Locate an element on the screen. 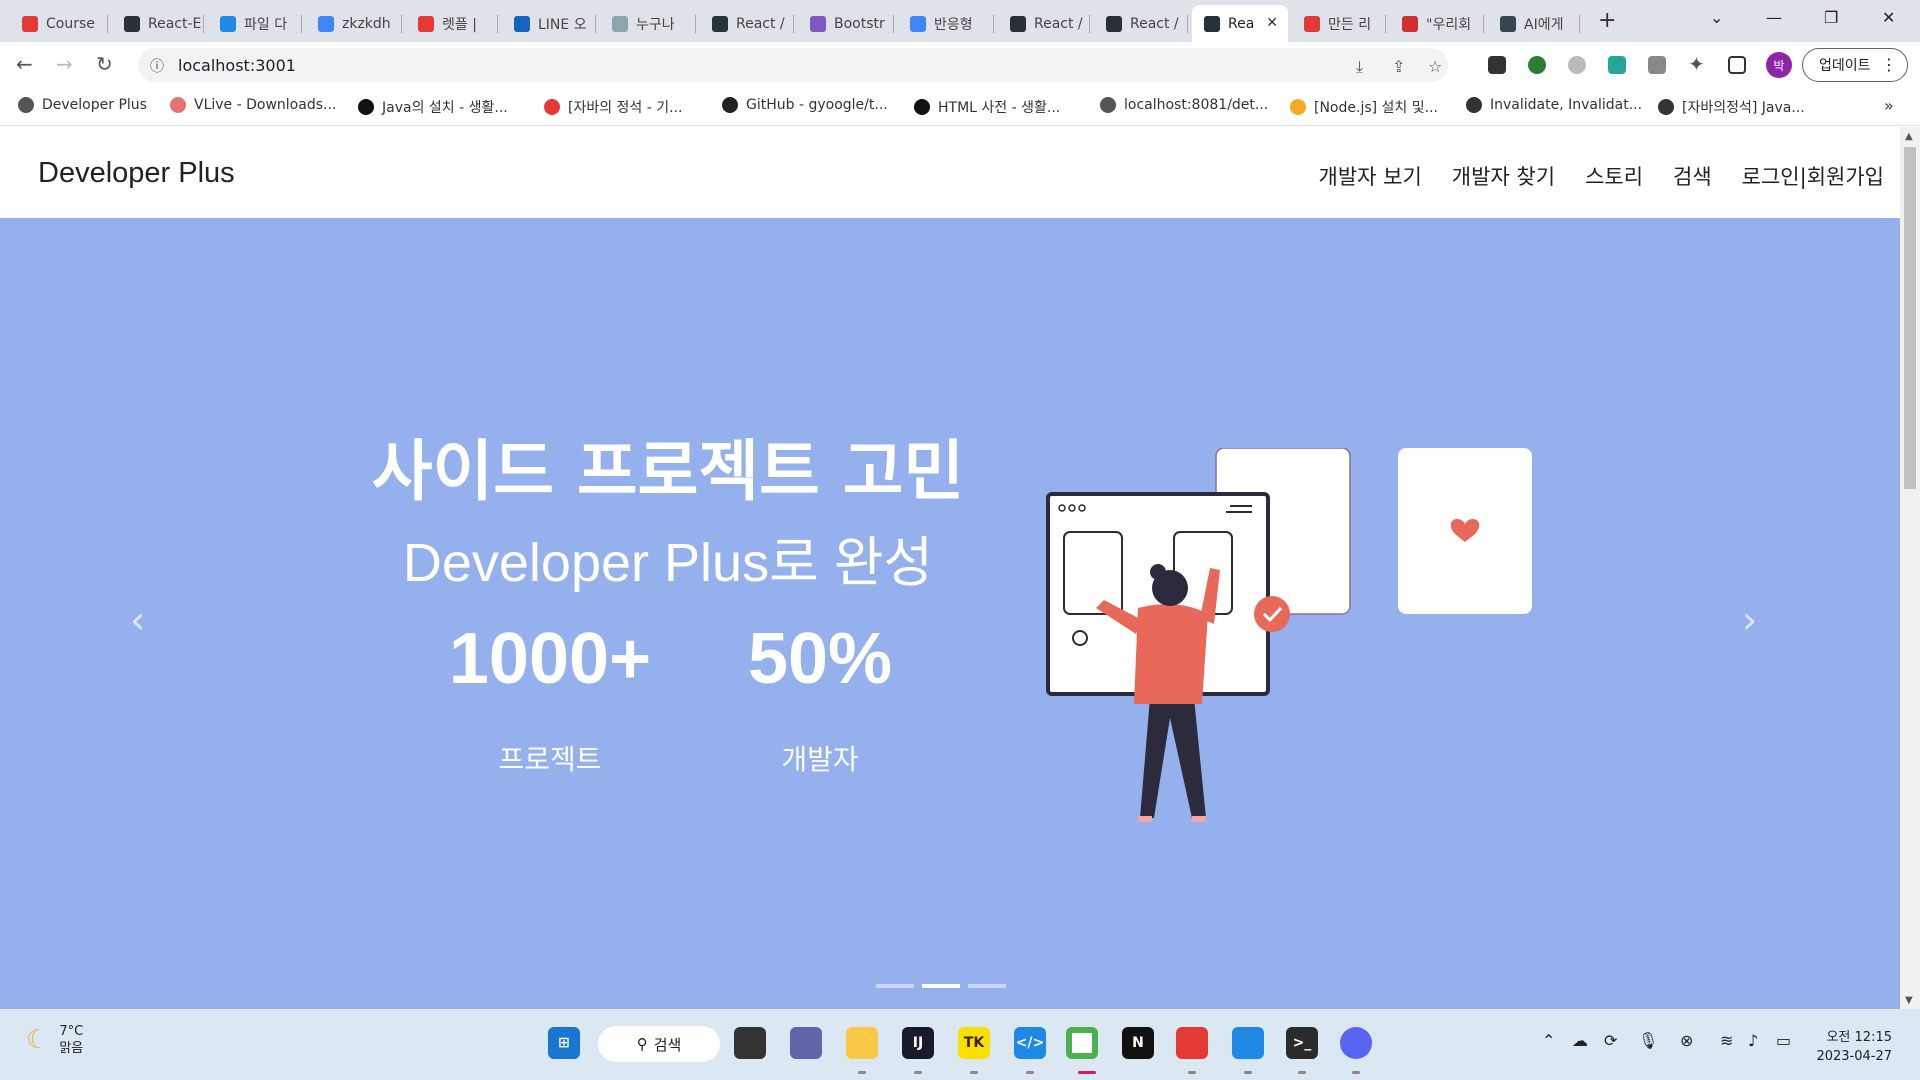 Image resolution: width=1920 pixels, height=1080 pixels. onedrive-icon: ☁ is located at coordinates (1580, 1040).